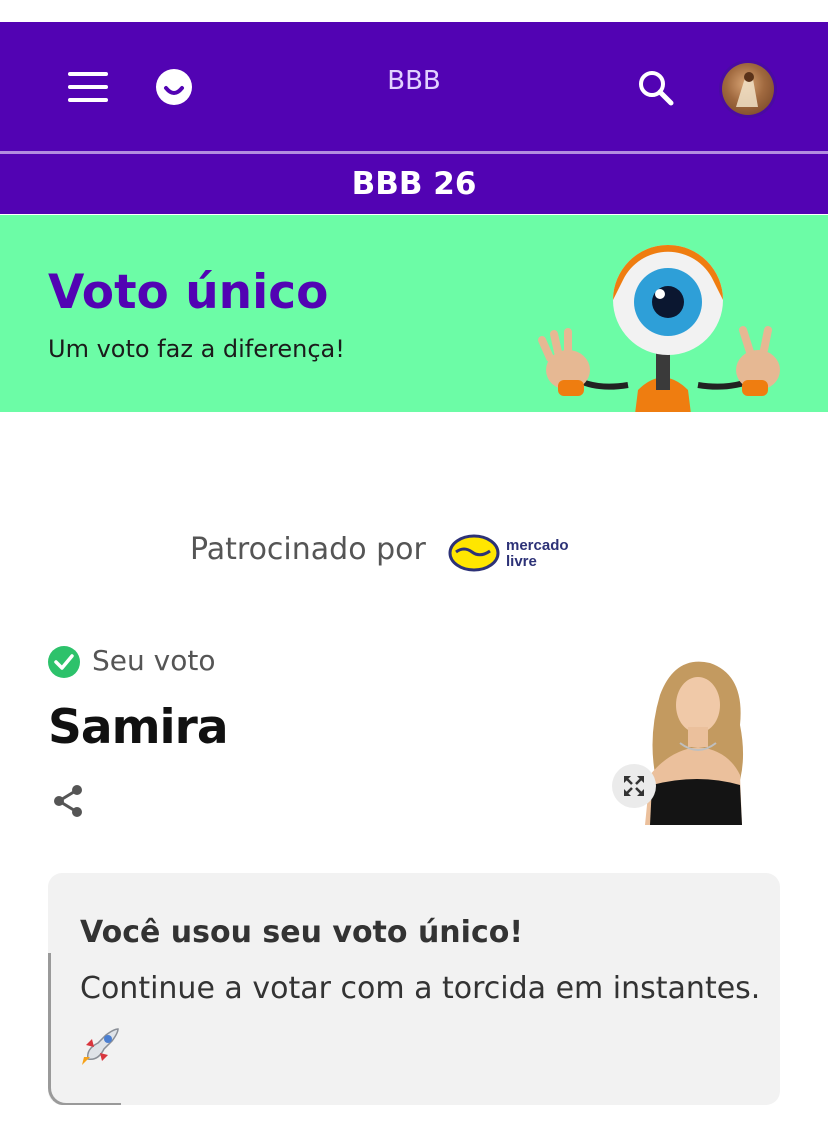 This screenshot has width=828, height=1133. I want to click on menu-button, so click(88, 87).